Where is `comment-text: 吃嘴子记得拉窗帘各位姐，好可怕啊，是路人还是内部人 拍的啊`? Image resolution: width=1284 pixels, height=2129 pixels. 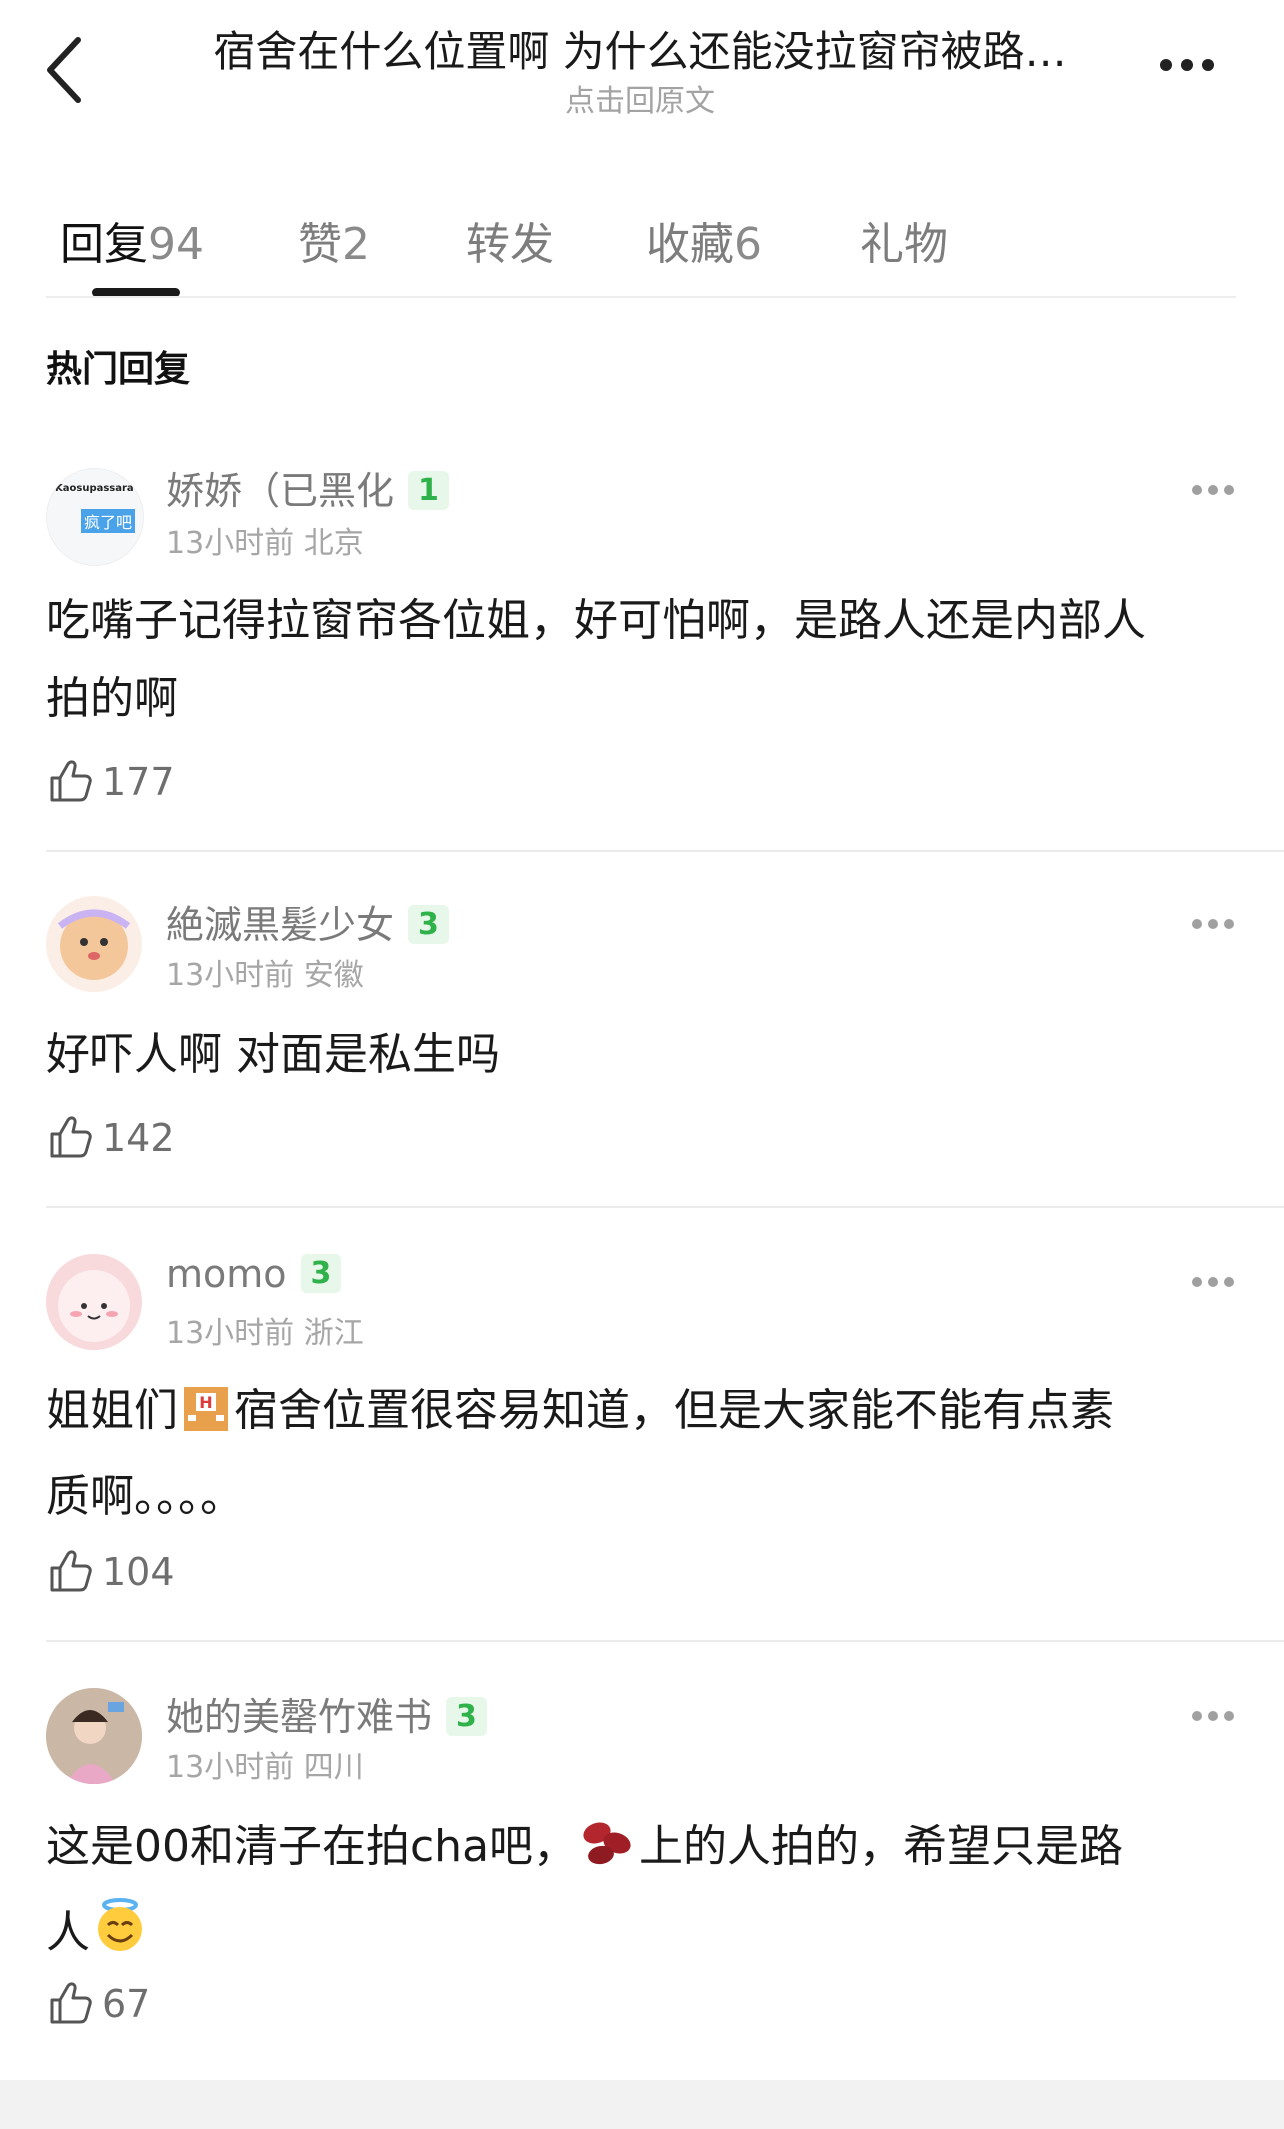 comment-text: 吃嘴子记得拉窗帘各位姐，好可怕啊，是路人还是内部人 拍的啊 is located at coordinates (596, 659).